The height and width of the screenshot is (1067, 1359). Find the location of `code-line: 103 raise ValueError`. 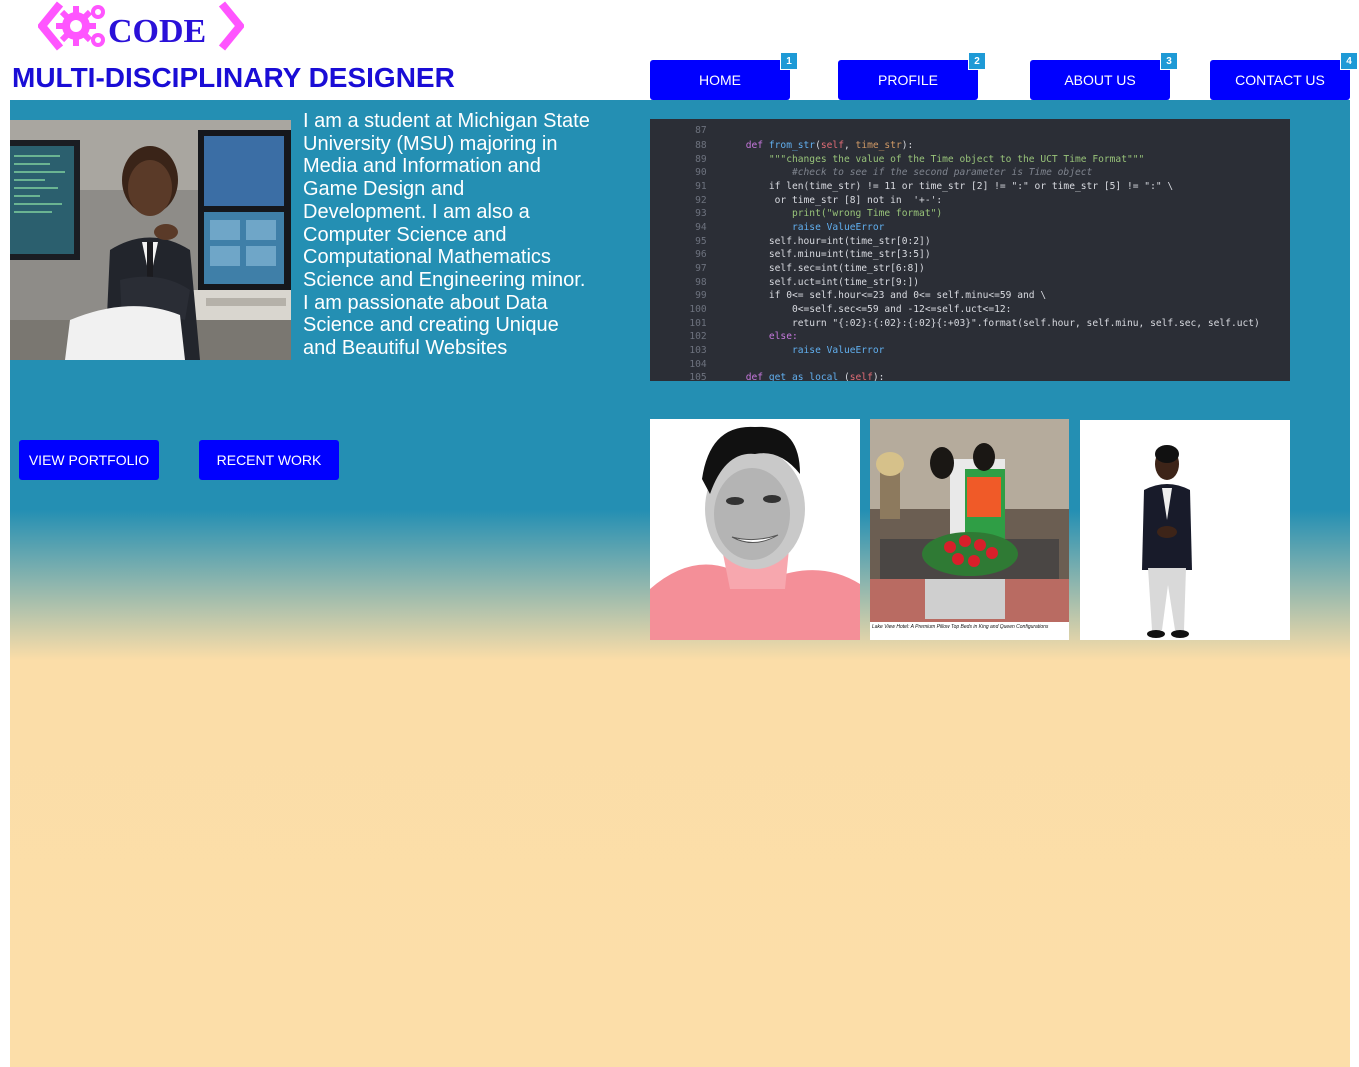

code-line: 103 raise ValueError is located at coordinates (787, 350).